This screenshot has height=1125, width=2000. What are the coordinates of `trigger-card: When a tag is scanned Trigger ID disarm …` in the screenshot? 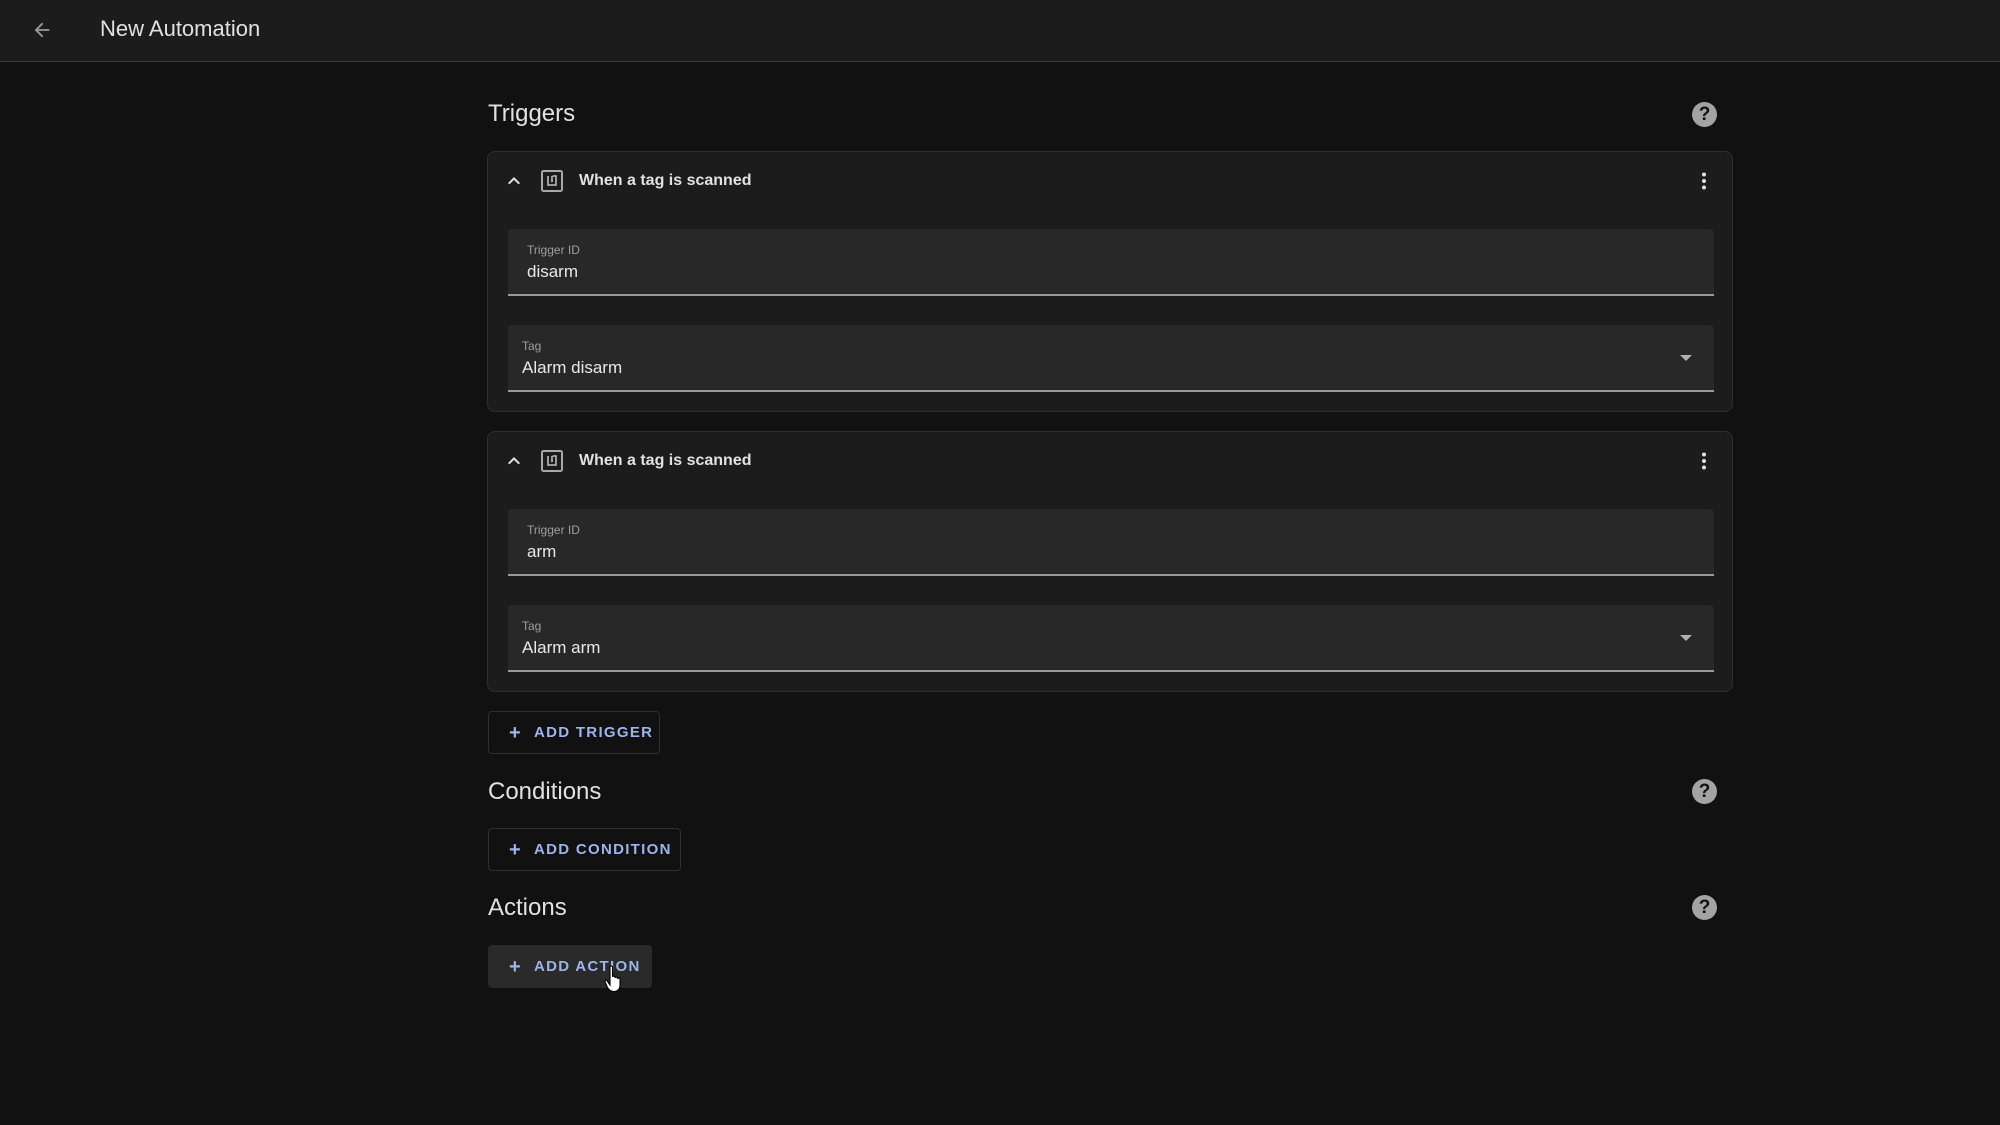 It's located at (1110, 281).